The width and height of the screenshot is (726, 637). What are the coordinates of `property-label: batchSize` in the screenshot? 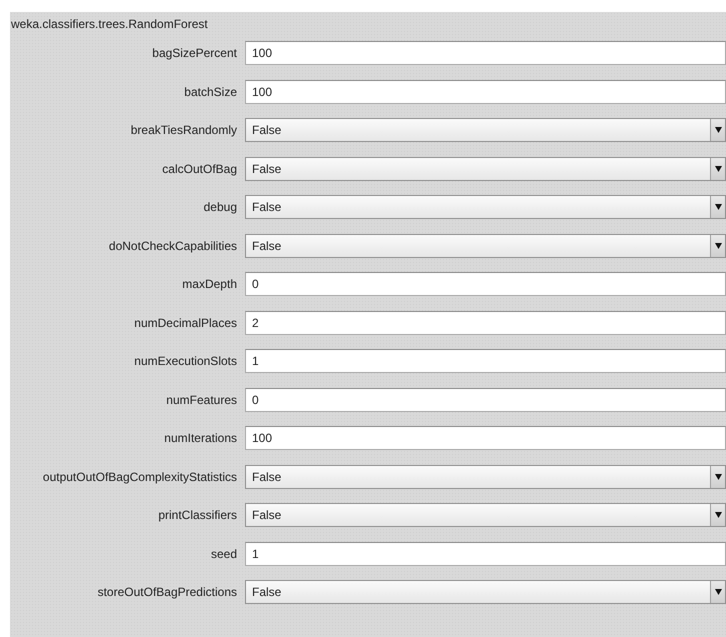 It's located at (210, 91).